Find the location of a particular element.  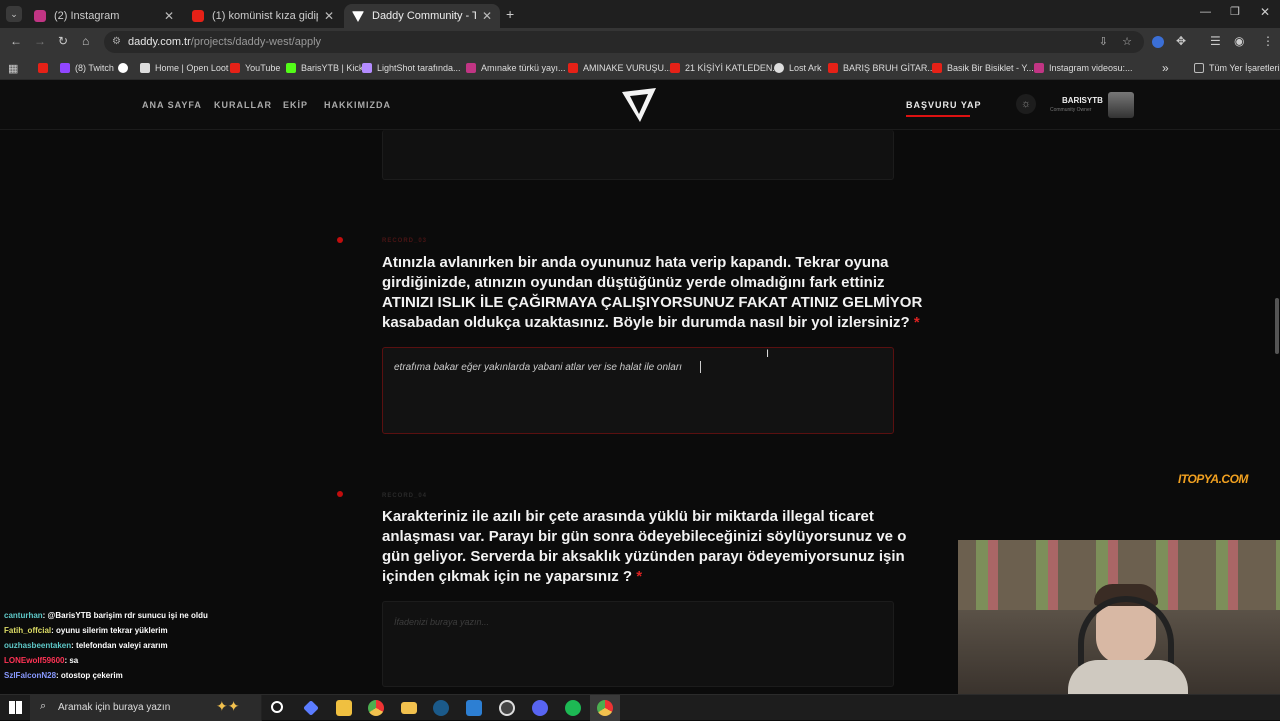

kick-icon is located at coordinates (291, 68).